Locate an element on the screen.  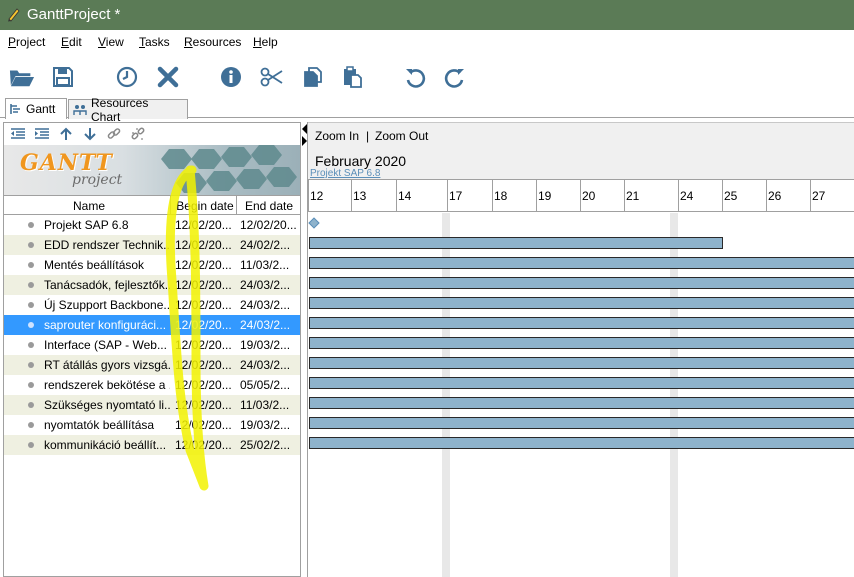
day-label: 20 is located at coordinates (589, 196).